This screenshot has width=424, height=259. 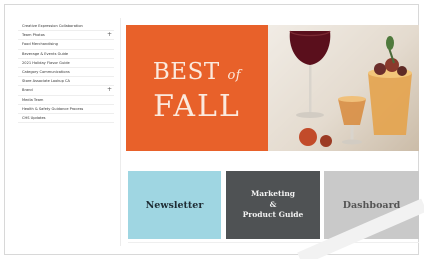 What do you see at coordinates (27, 90) in the screenshot?
I see `sidebar-item-label: Brand` at bounding box center [27, 90].